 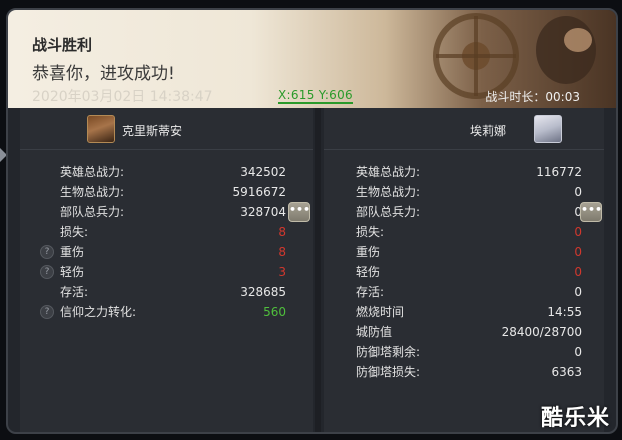 What do you see at coordinates (380, 312) in the screenshot?
I see `stat-label: 燃烧时间` at bounding box center [380, 312].